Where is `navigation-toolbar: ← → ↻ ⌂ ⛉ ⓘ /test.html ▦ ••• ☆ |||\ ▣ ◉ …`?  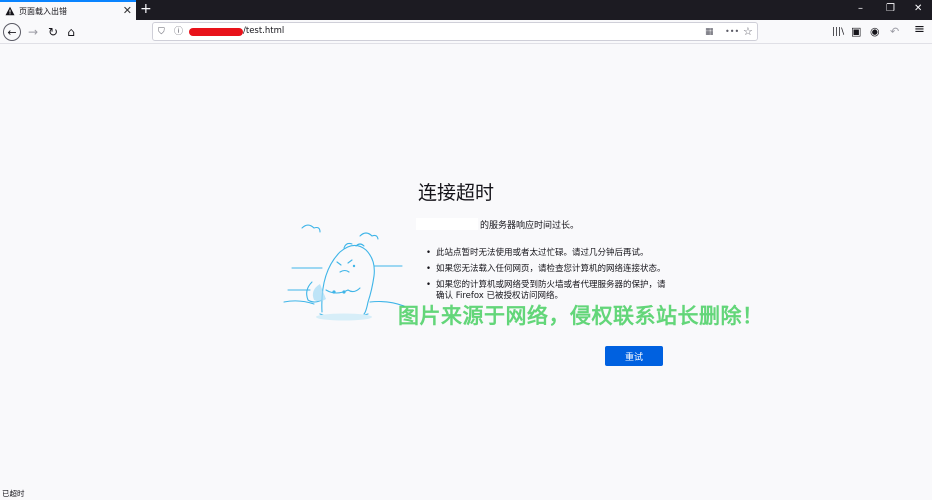
navigation-toolbar: ← → ↻ ⌂ ⛉ ⓘ /test.html ▦ ••• ☆ |||\ ▣ ◉ … is located at coordinates (466, 32).